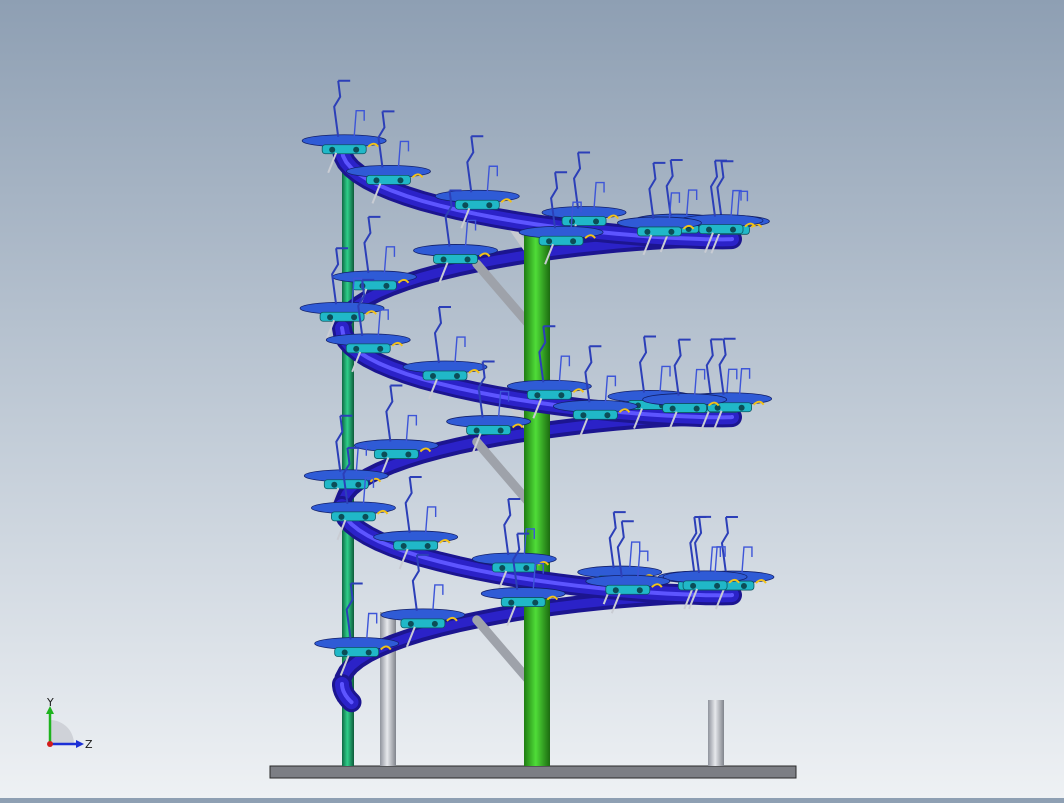 The image size is (1064, 803). What do you see at coordinates (50, 744) in the screenshot?
I see `x-axis-dot` at bounding box center [50, 744].